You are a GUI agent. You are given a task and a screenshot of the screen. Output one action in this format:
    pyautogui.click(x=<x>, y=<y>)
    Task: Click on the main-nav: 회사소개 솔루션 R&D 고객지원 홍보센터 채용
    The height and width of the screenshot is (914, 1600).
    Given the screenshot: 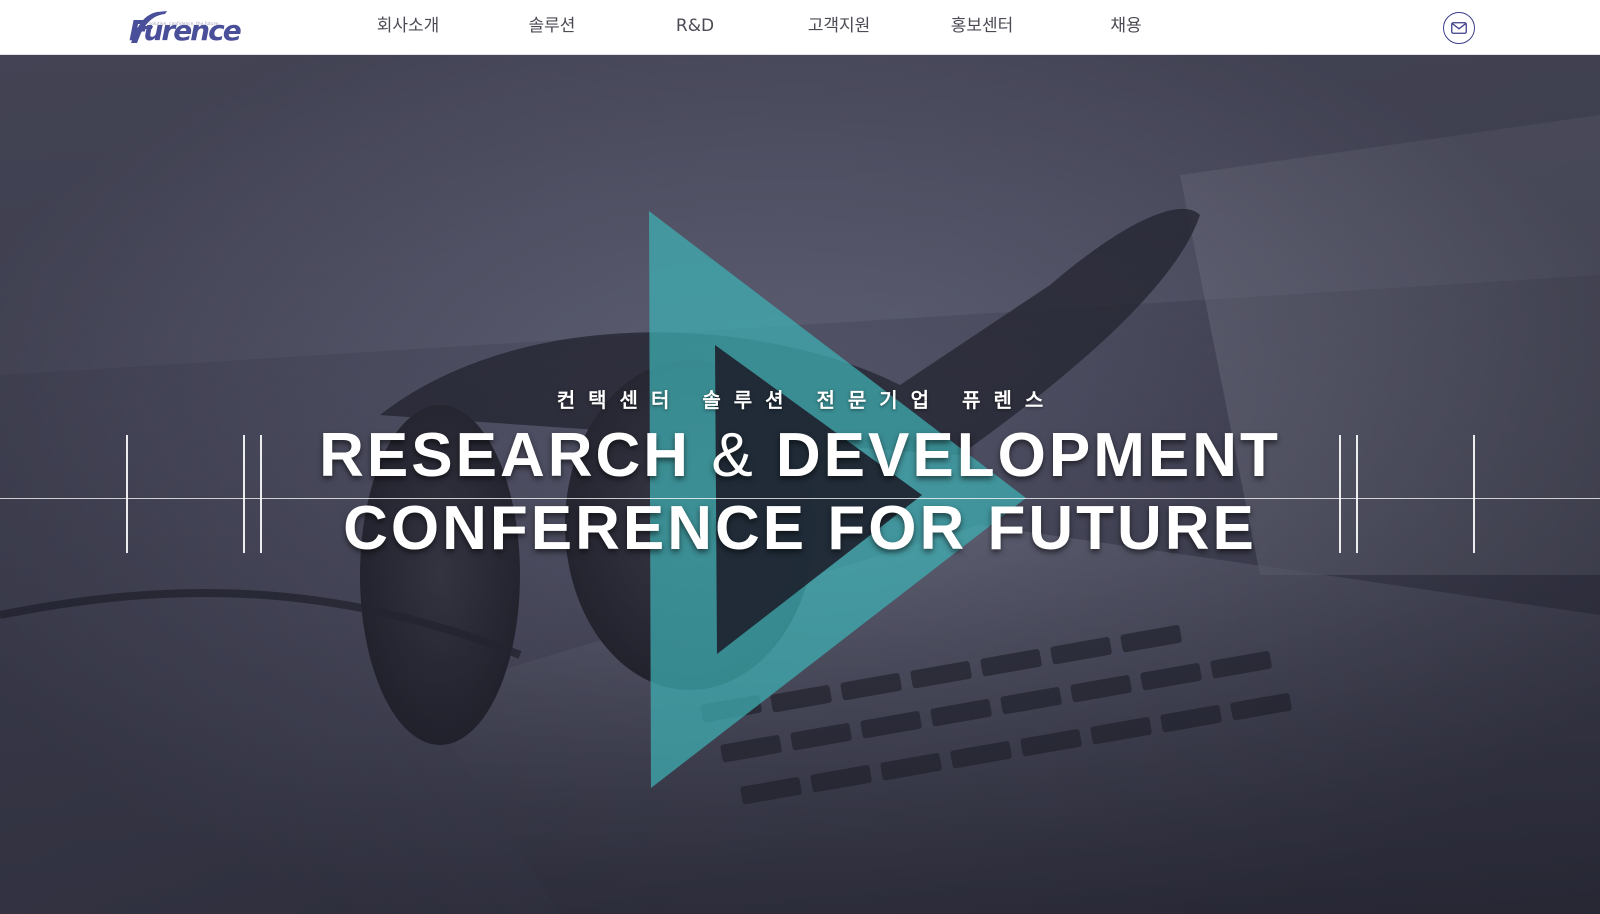 What is the action you would take?
    pyautogui.click(x=800, y=27)
    